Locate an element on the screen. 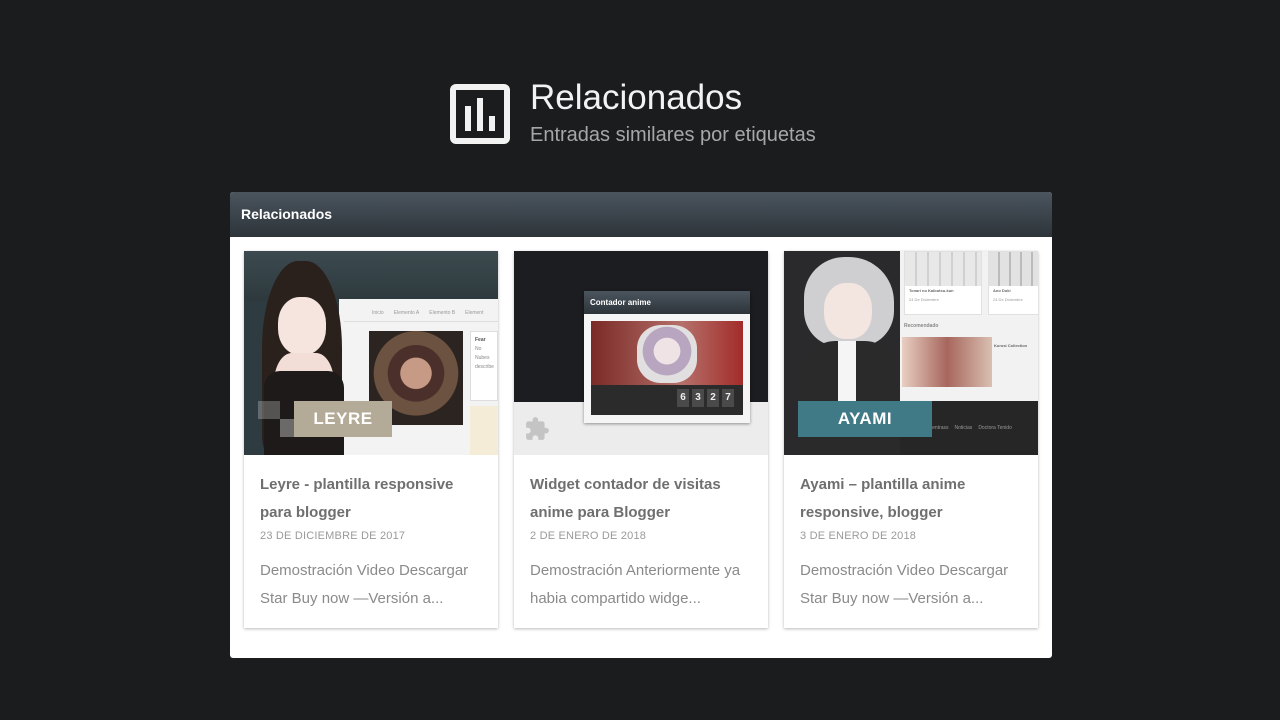 The image size is (1280, 720). post-date: 2 DE ENERO DE 2018 is located at coordinates (588, 536).